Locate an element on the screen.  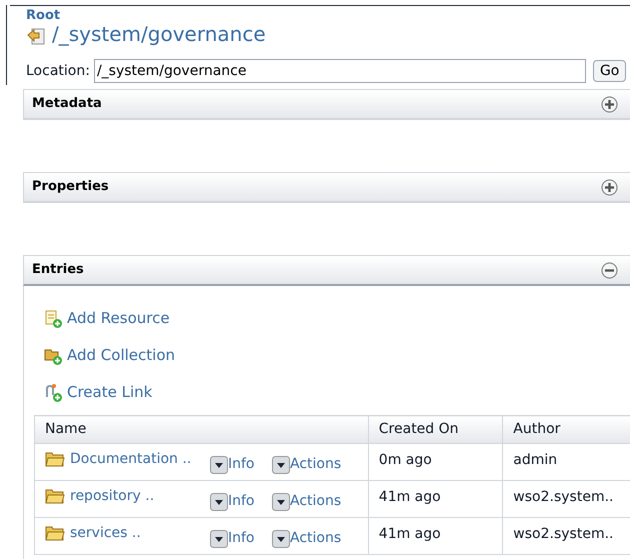
go-button: Go is located at coordinates (609, 71).